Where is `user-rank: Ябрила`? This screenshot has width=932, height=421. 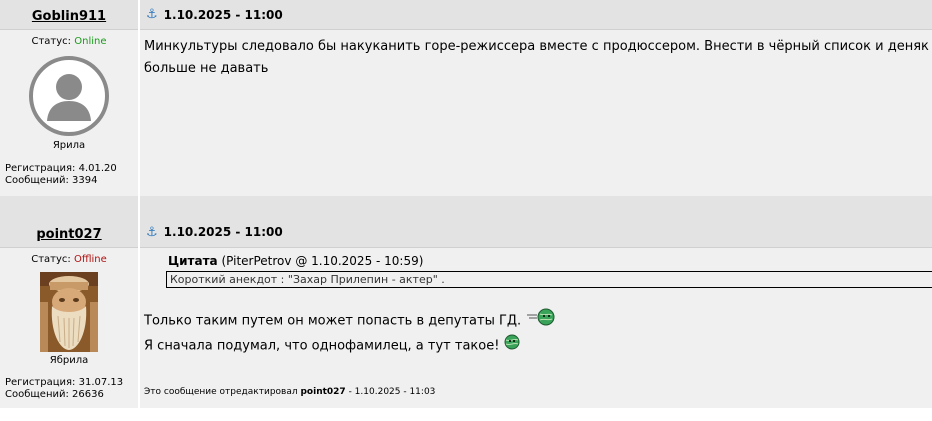 user-rank: Ябрила is located at coordinates (69, 360).